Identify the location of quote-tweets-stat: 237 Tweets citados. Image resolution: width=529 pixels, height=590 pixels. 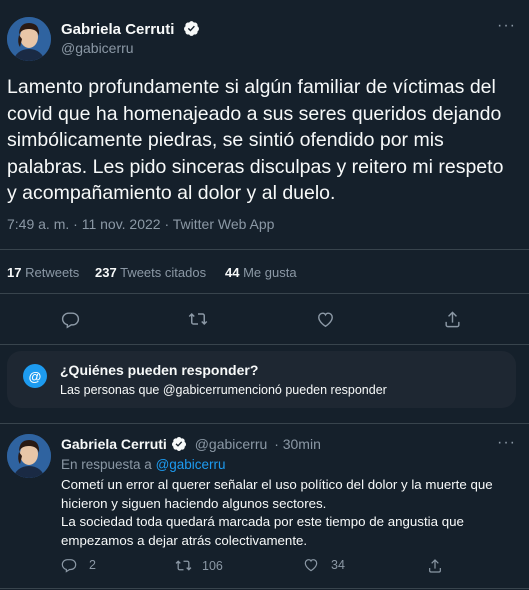
(150, 272).